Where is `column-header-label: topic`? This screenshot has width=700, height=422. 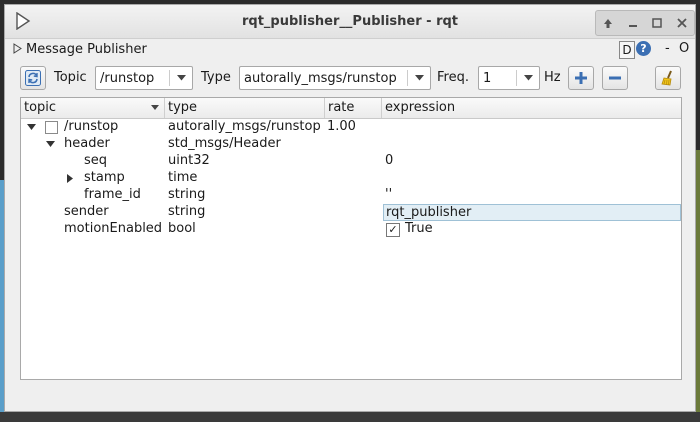 column-header-label: topic is located at coordinates (40, 107).